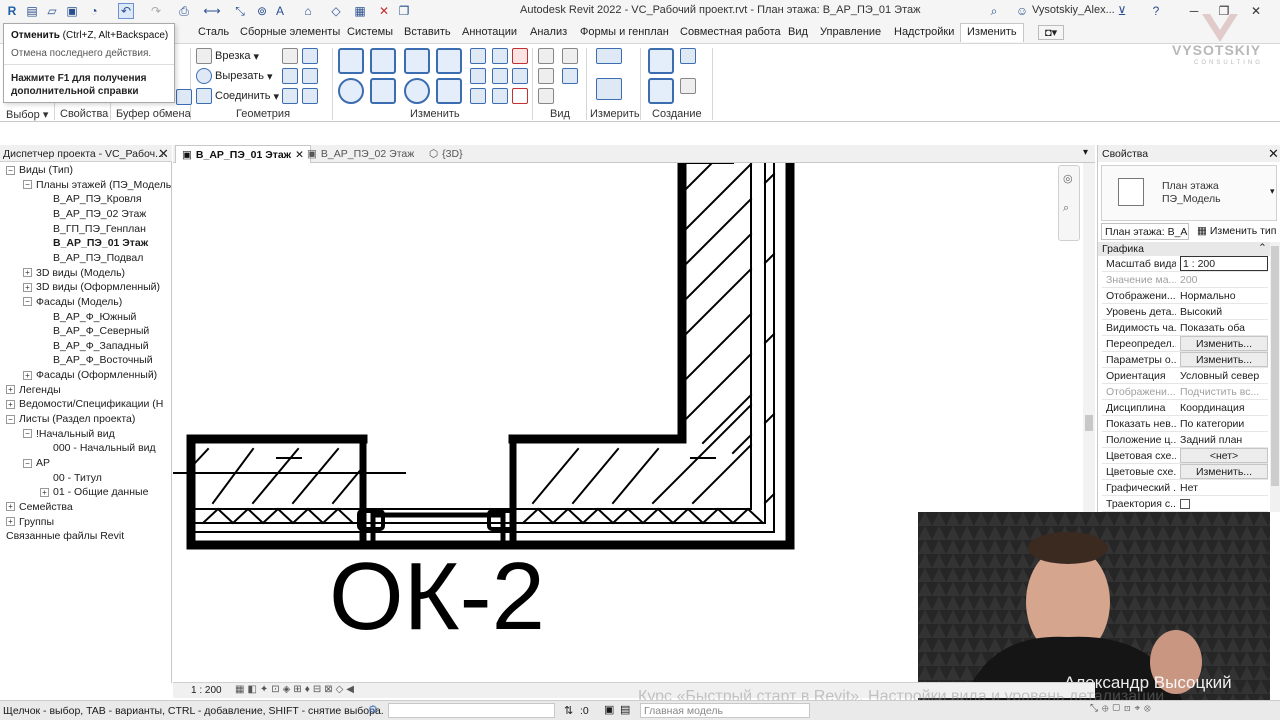 The height and width of the screenshot is (720, 1280). What do you see at coordinates (65, 536) in the screenshot?
I see `browser-item: Связанные файлы Revit` at bounding box center [65, 536].